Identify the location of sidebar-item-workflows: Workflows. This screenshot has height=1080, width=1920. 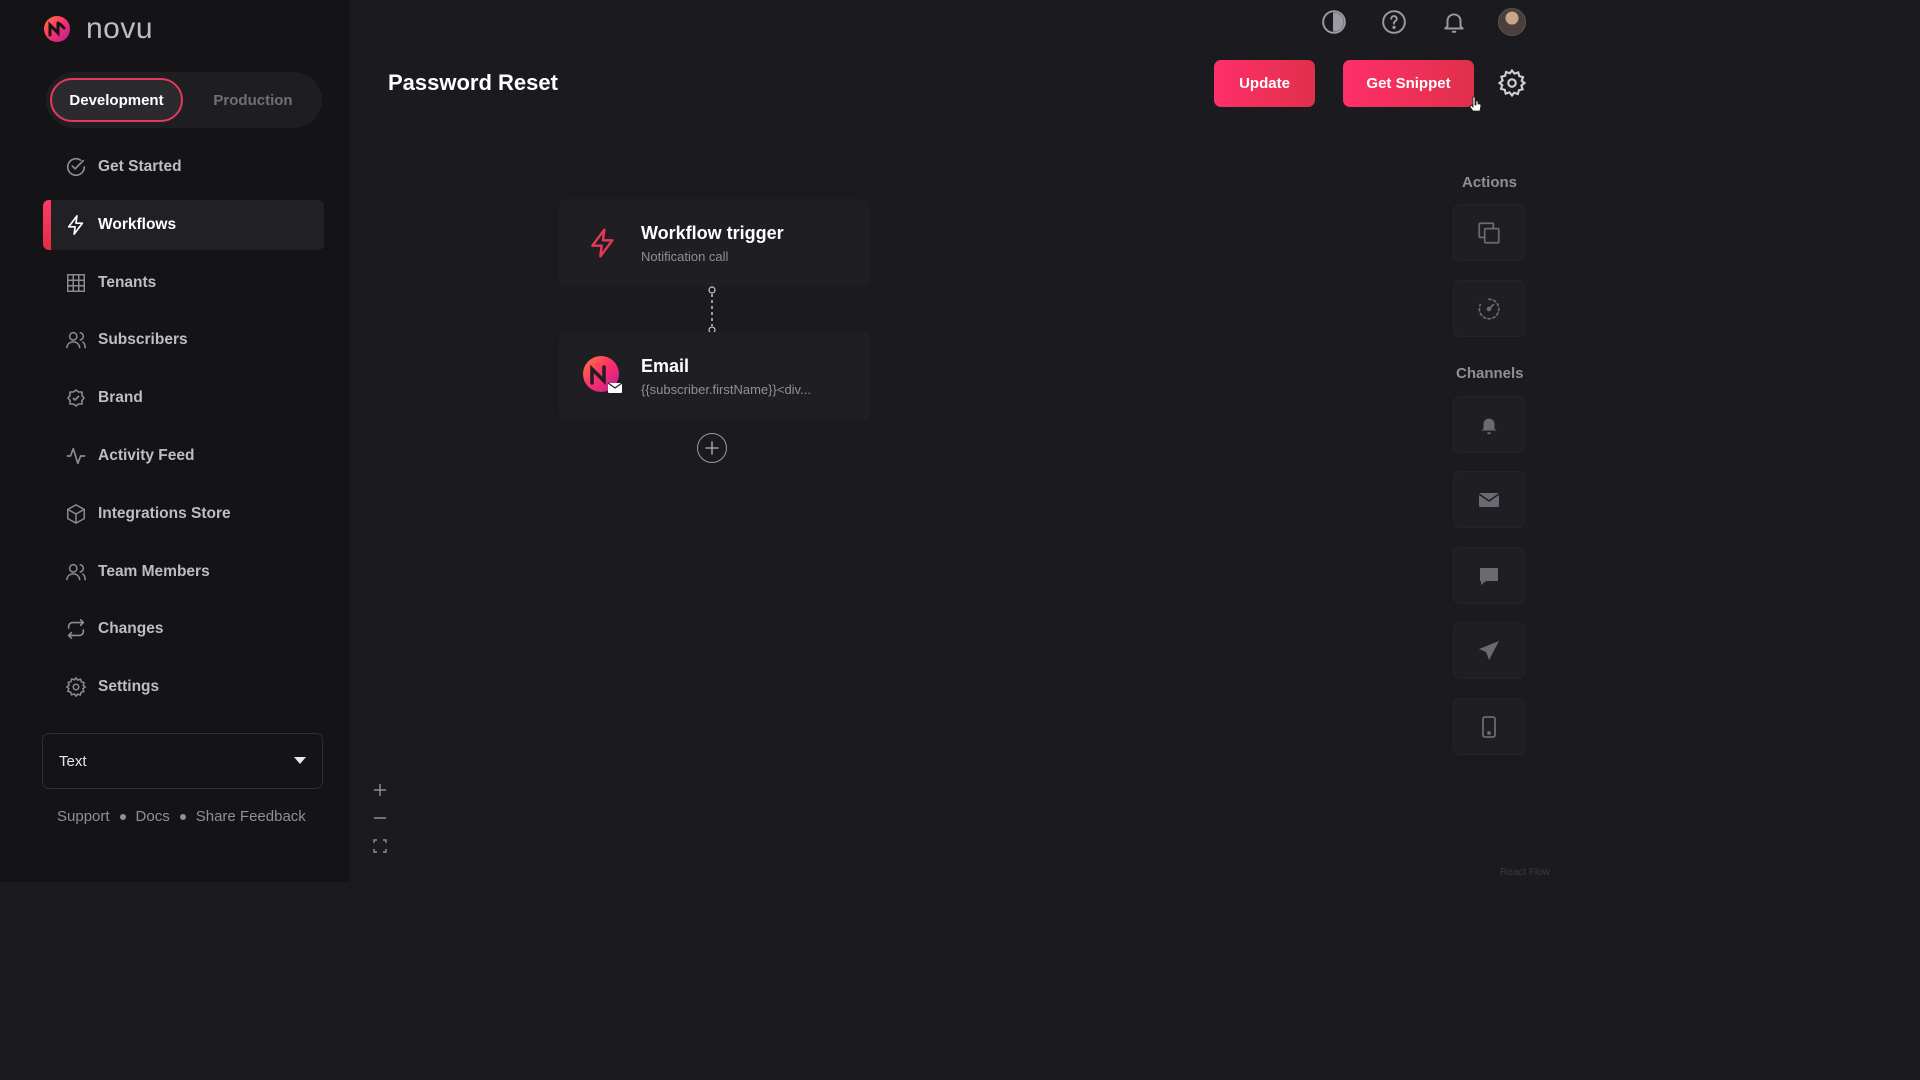
(183, 224).